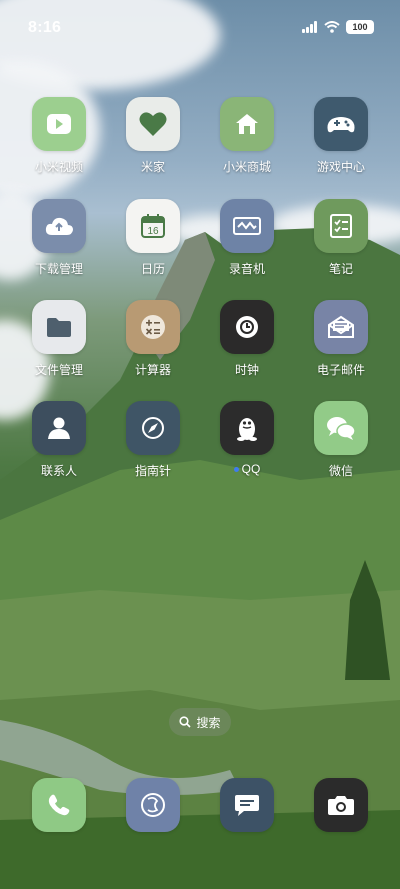 The height and width of the screenshot is (889, 400). I want to click on person-icon, so click(59, 428).